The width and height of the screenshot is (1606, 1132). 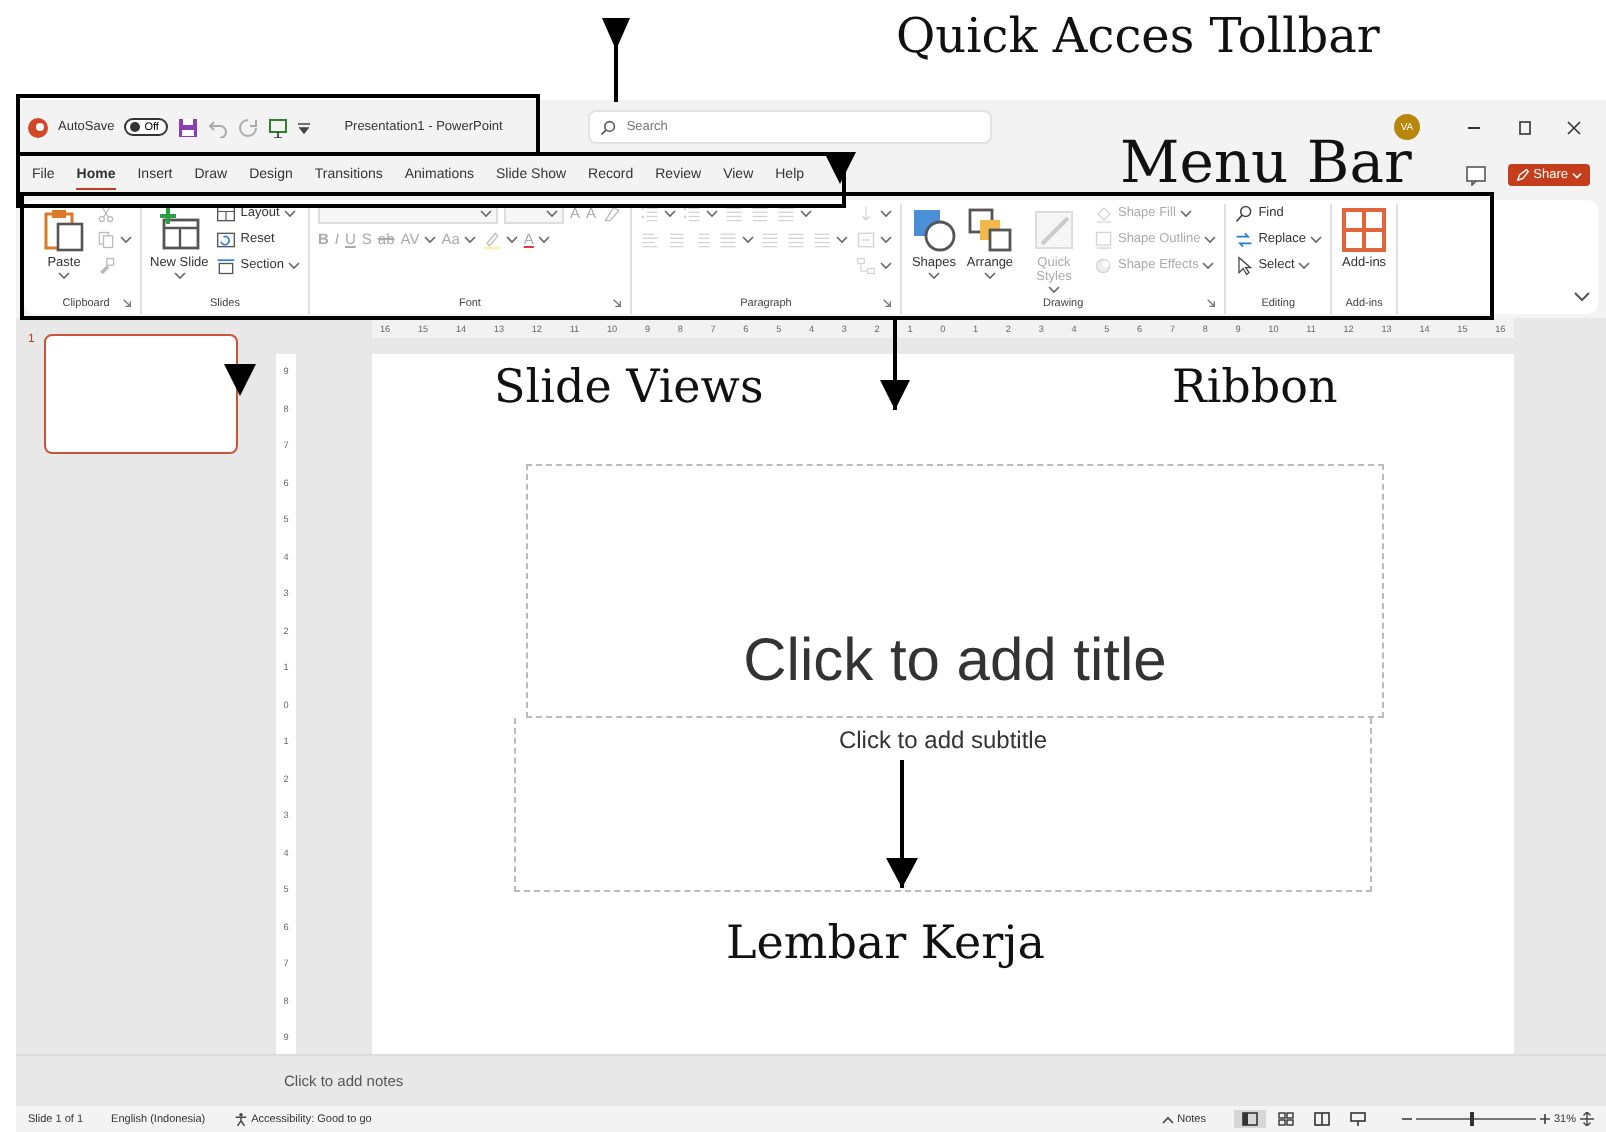 What do you see at coordinates (769, 239) in the screenshot?
I see `rtl-lines-icon` at bounding box center [769, 239].